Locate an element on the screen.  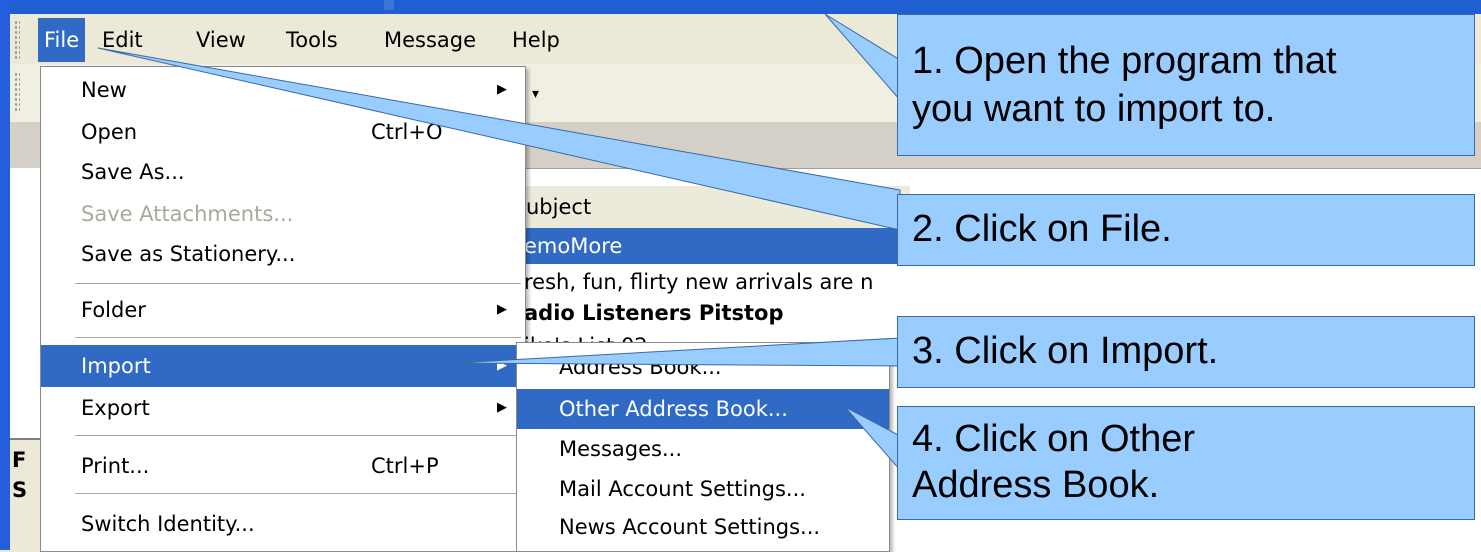
callout-4-pointer is located at coordinates (872, 439).